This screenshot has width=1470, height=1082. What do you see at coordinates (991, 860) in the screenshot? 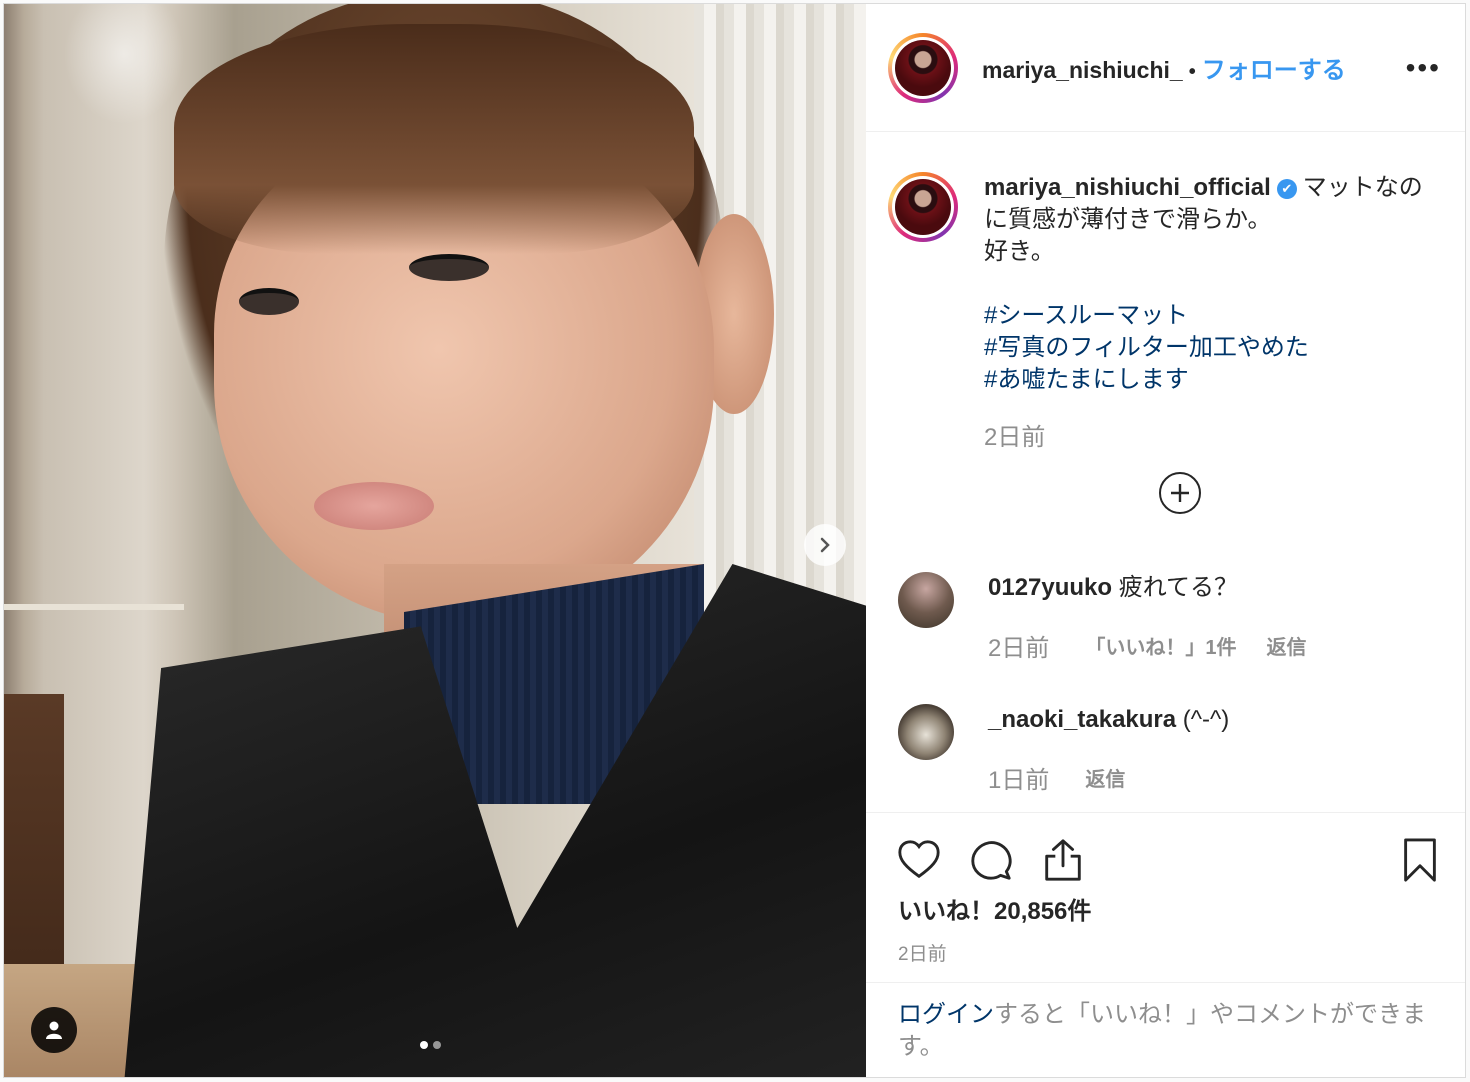
I see `comment-icon` at bounding box center [991, 860].